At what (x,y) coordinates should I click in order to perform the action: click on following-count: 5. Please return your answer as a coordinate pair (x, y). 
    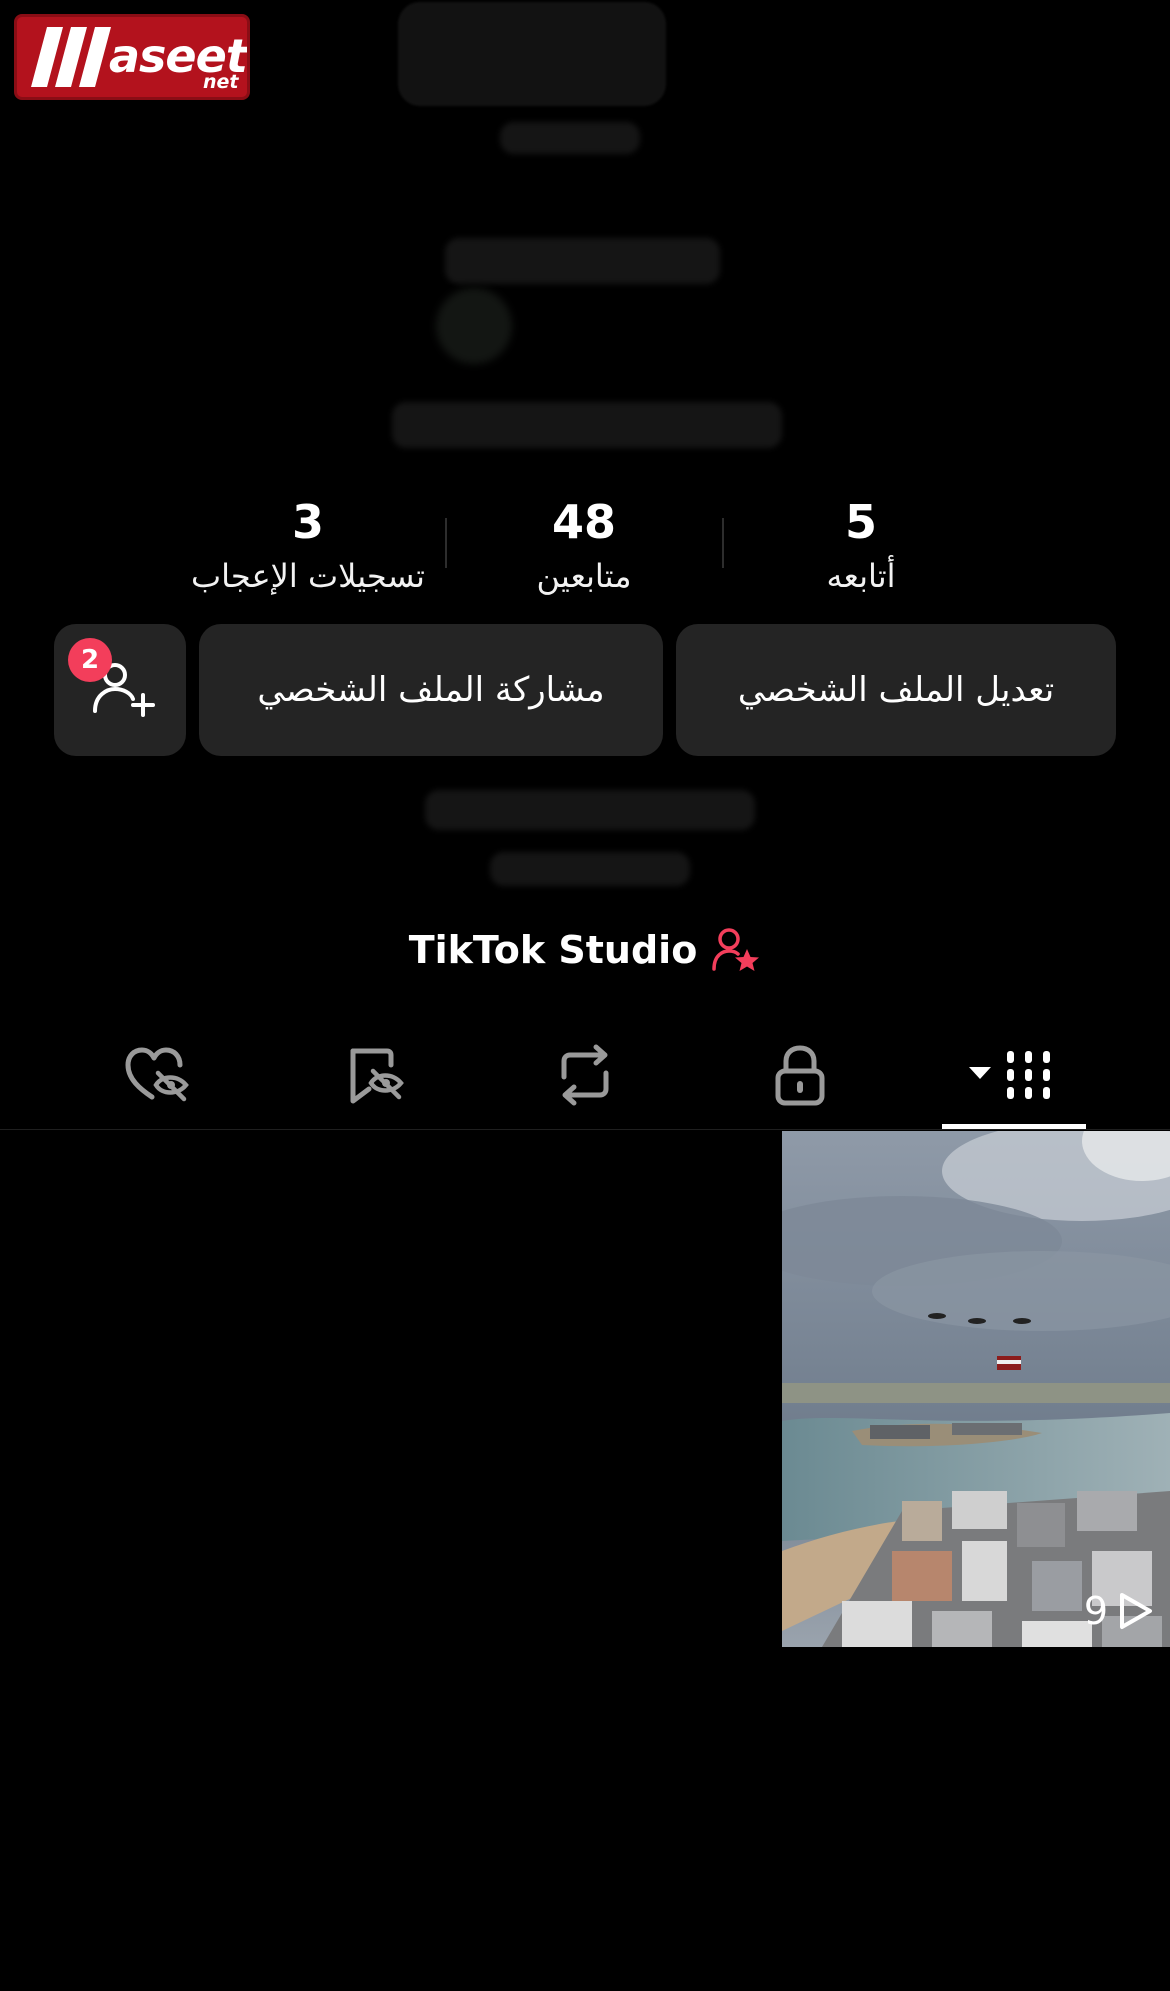
    Looking at the image, I should click on (860, 522).